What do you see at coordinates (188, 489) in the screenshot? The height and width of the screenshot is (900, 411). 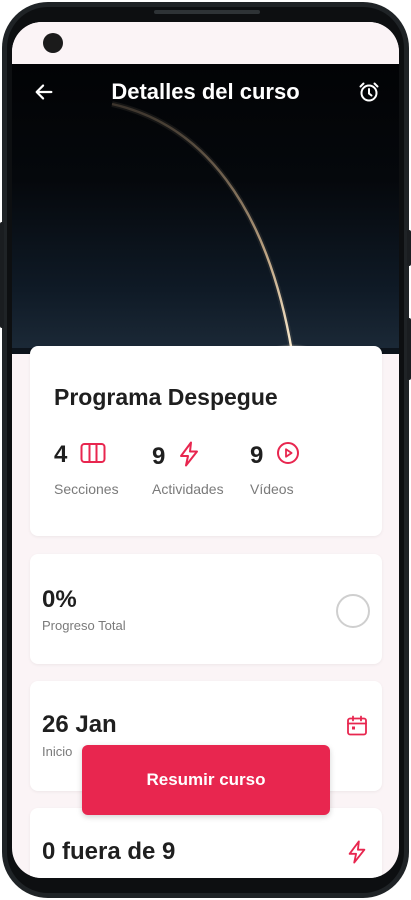 I see `activities-label: Actividades` at bounding box center [188, 489].